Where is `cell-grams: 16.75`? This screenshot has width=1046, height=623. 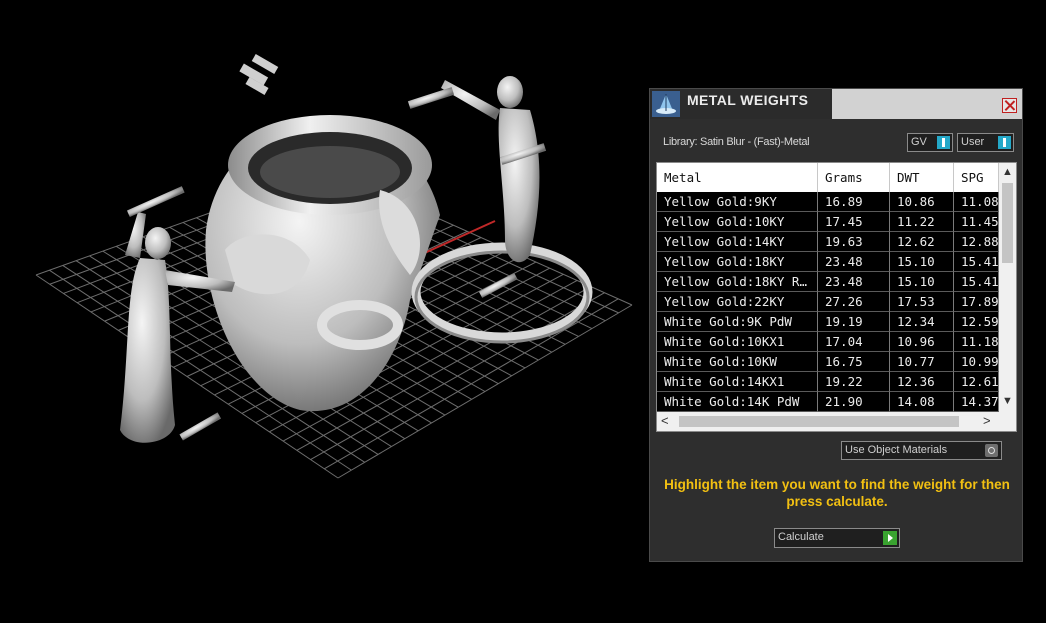
cell-grams: 16.75 is located at coordinates (854, 362).